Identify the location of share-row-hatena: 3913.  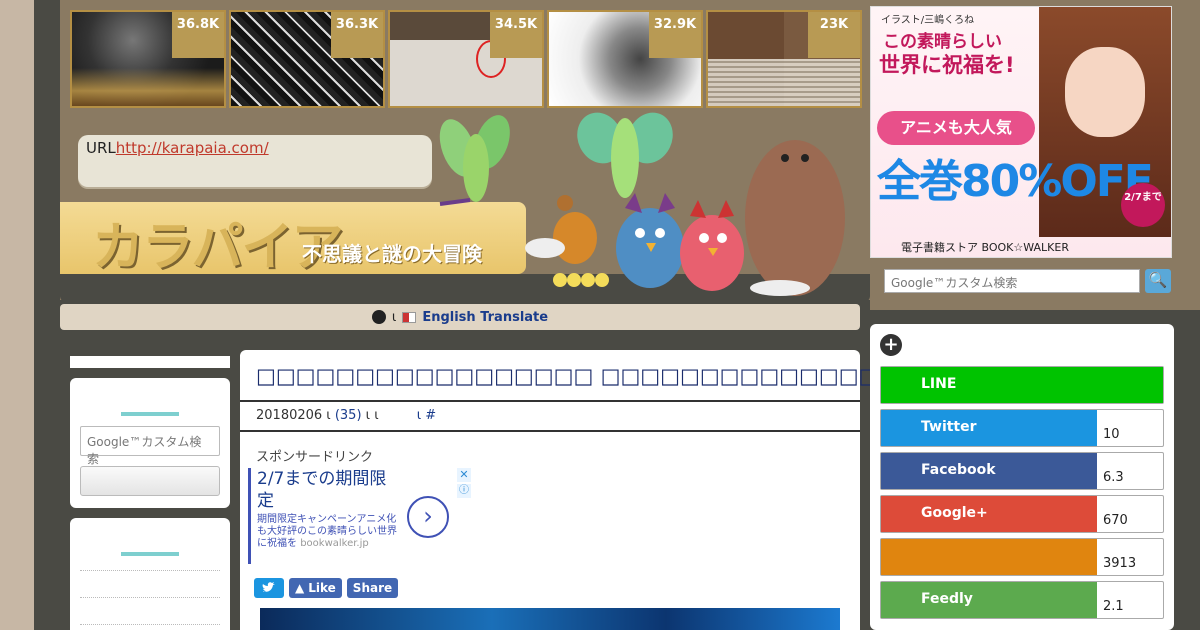
(1022, 557).